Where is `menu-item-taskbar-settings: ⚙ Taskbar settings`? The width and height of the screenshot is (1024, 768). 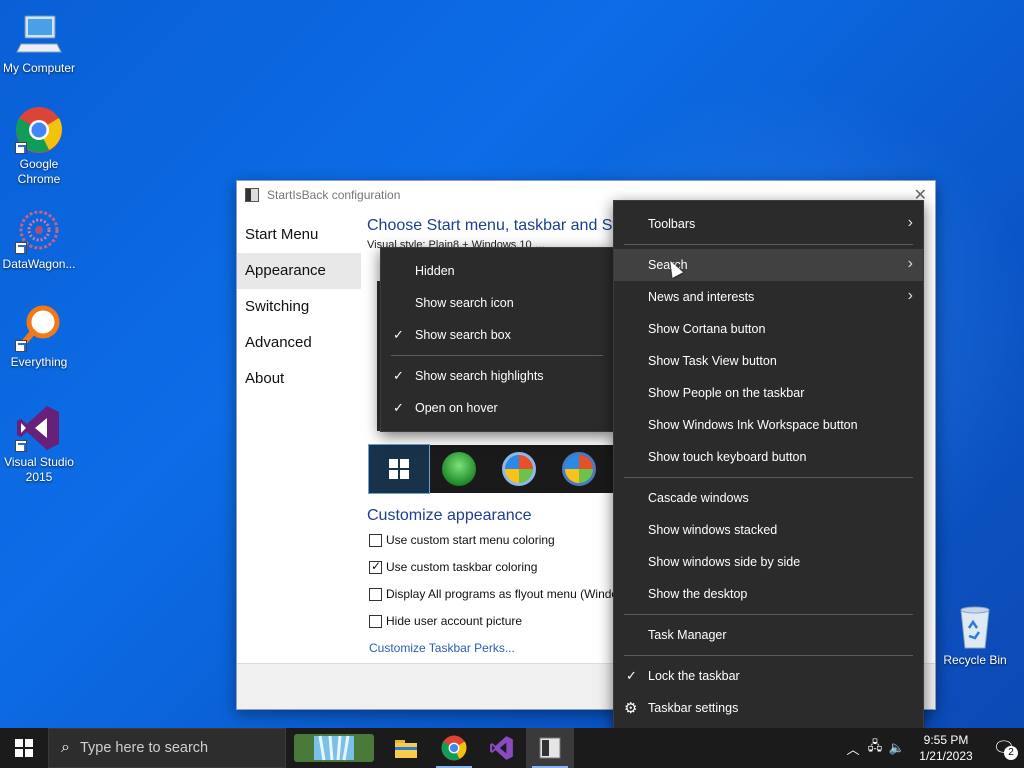
menu-item-taskbar-settings: ⚙ Taskbar settings is located at coordinates (768, 708).